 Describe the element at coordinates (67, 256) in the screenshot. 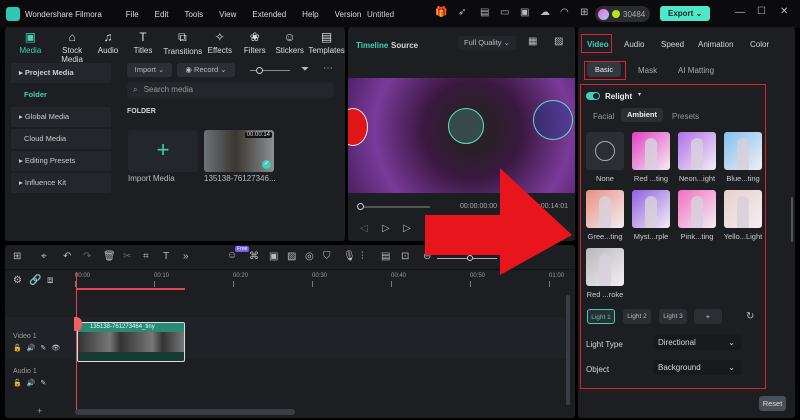

I see `undo-icon: ↶` at that location.